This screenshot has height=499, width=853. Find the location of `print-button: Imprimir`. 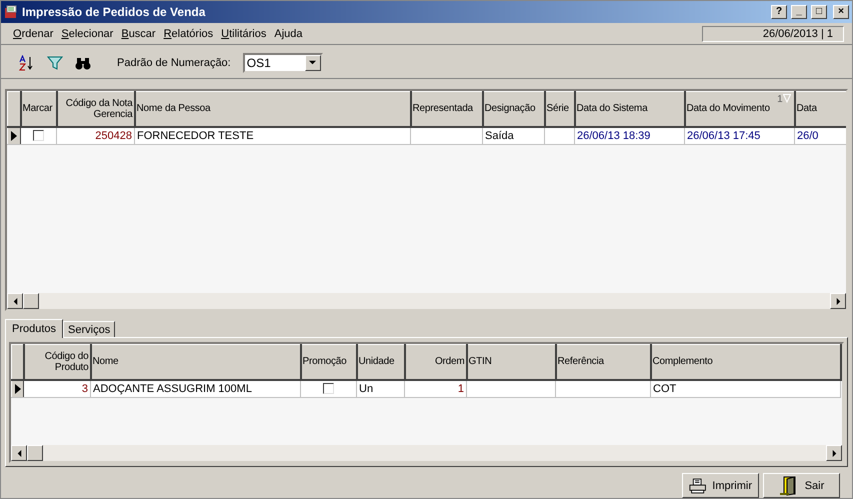

print-button: Imprimir is located at coordinates (720, 485).